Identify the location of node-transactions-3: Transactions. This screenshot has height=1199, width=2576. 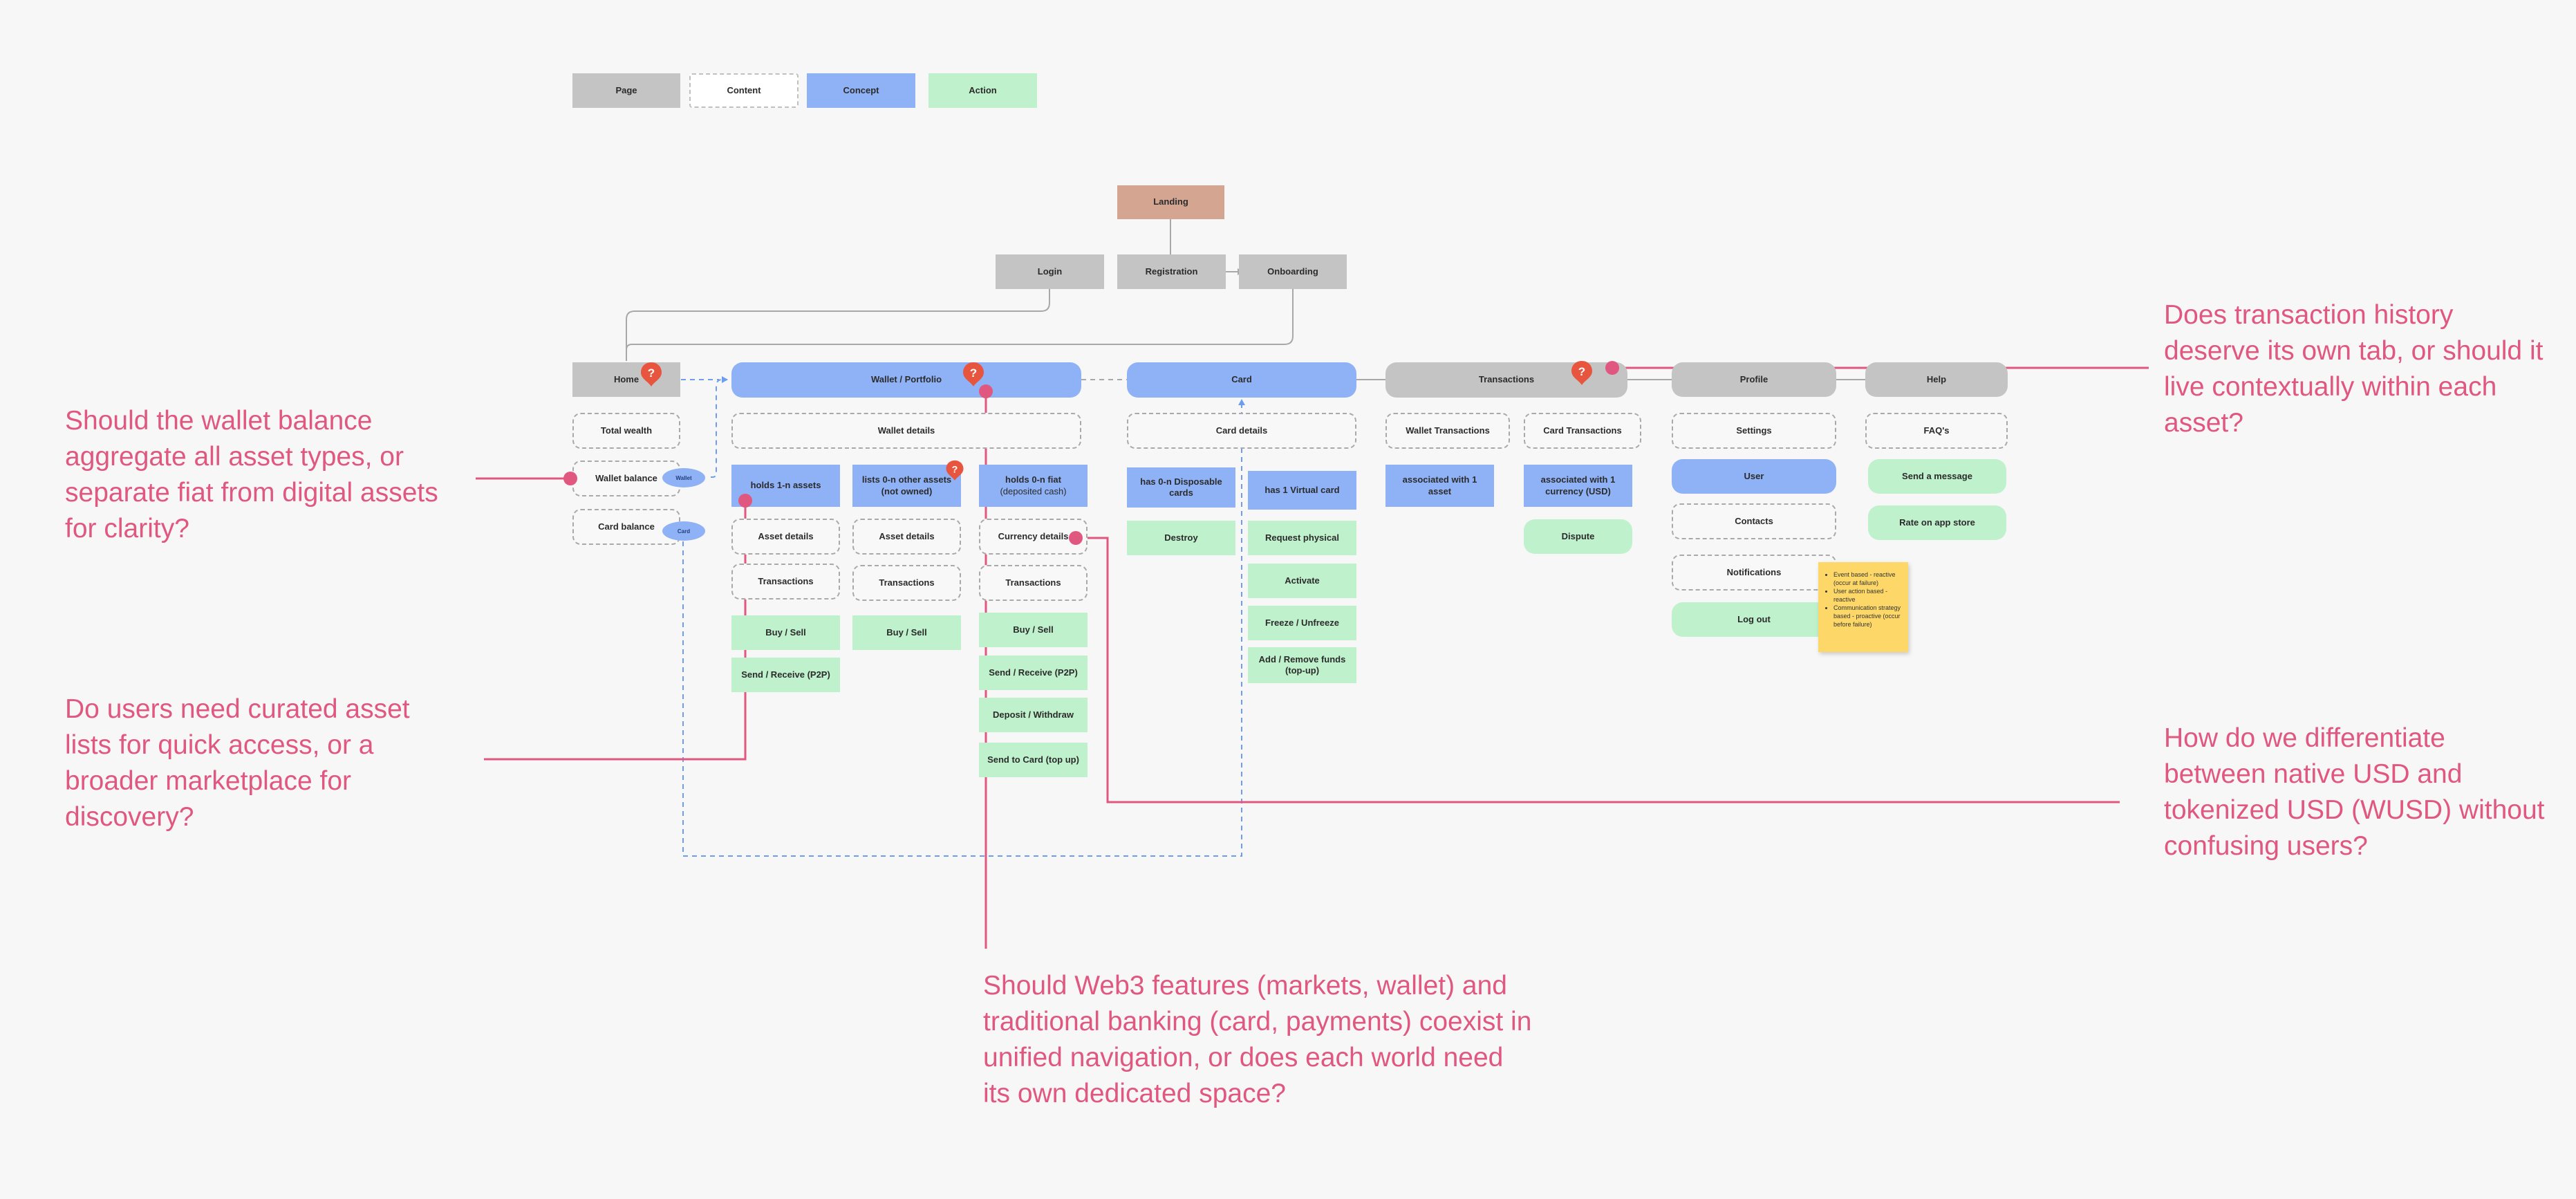
(1033, 583).